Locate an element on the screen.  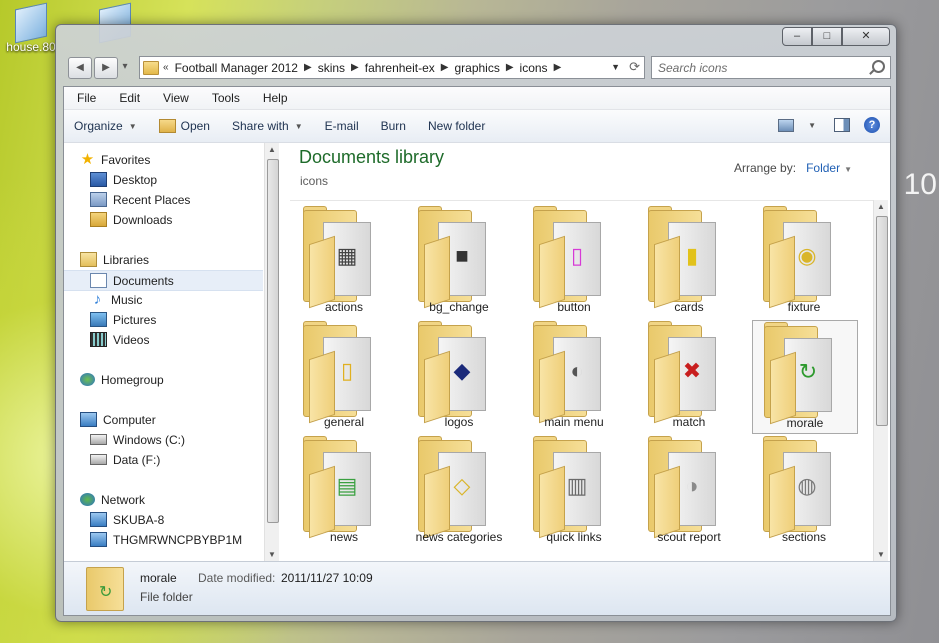
search-placeholder: Search icons is located at coordinates (692, 68).